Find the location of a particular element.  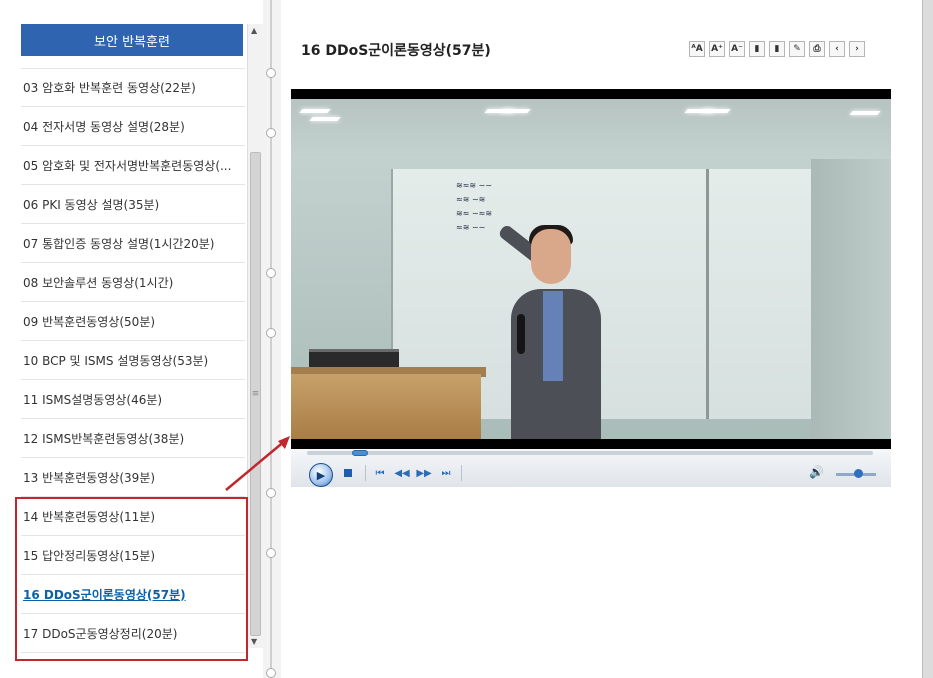

toc-item: 11 ISMS설명동영상(46분) is located at coordinates (133, 399).